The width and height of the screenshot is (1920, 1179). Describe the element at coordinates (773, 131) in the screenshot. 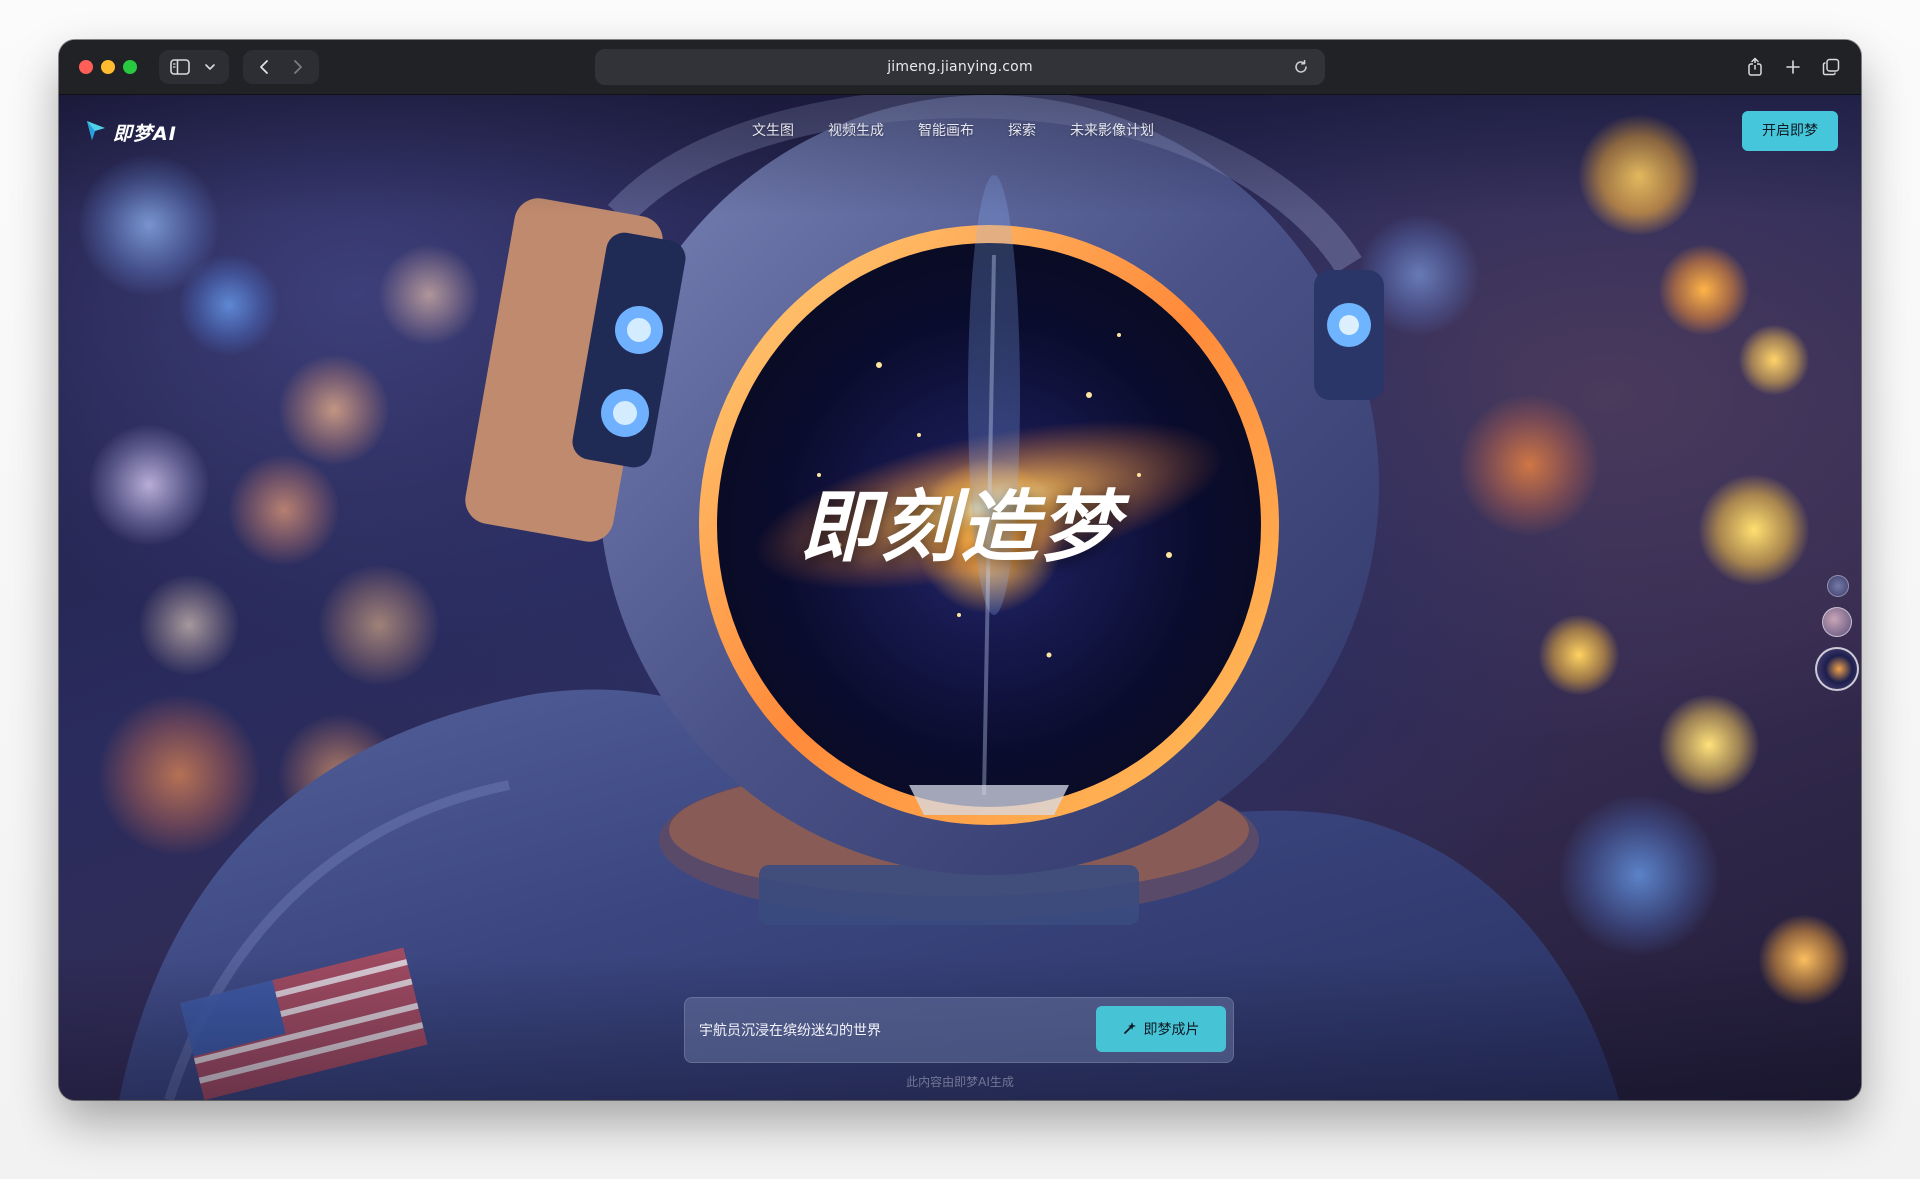

I see `nav-item-text-to-image: 文生图` at that location.